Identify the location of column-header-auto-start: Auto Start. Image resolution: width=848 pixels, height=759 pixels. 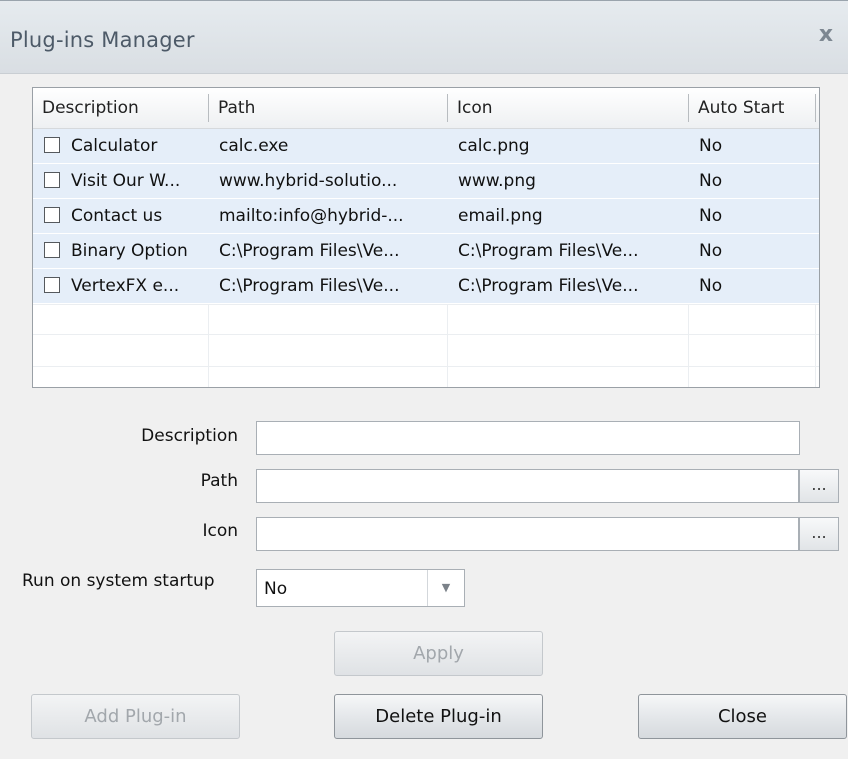
(753, 108).